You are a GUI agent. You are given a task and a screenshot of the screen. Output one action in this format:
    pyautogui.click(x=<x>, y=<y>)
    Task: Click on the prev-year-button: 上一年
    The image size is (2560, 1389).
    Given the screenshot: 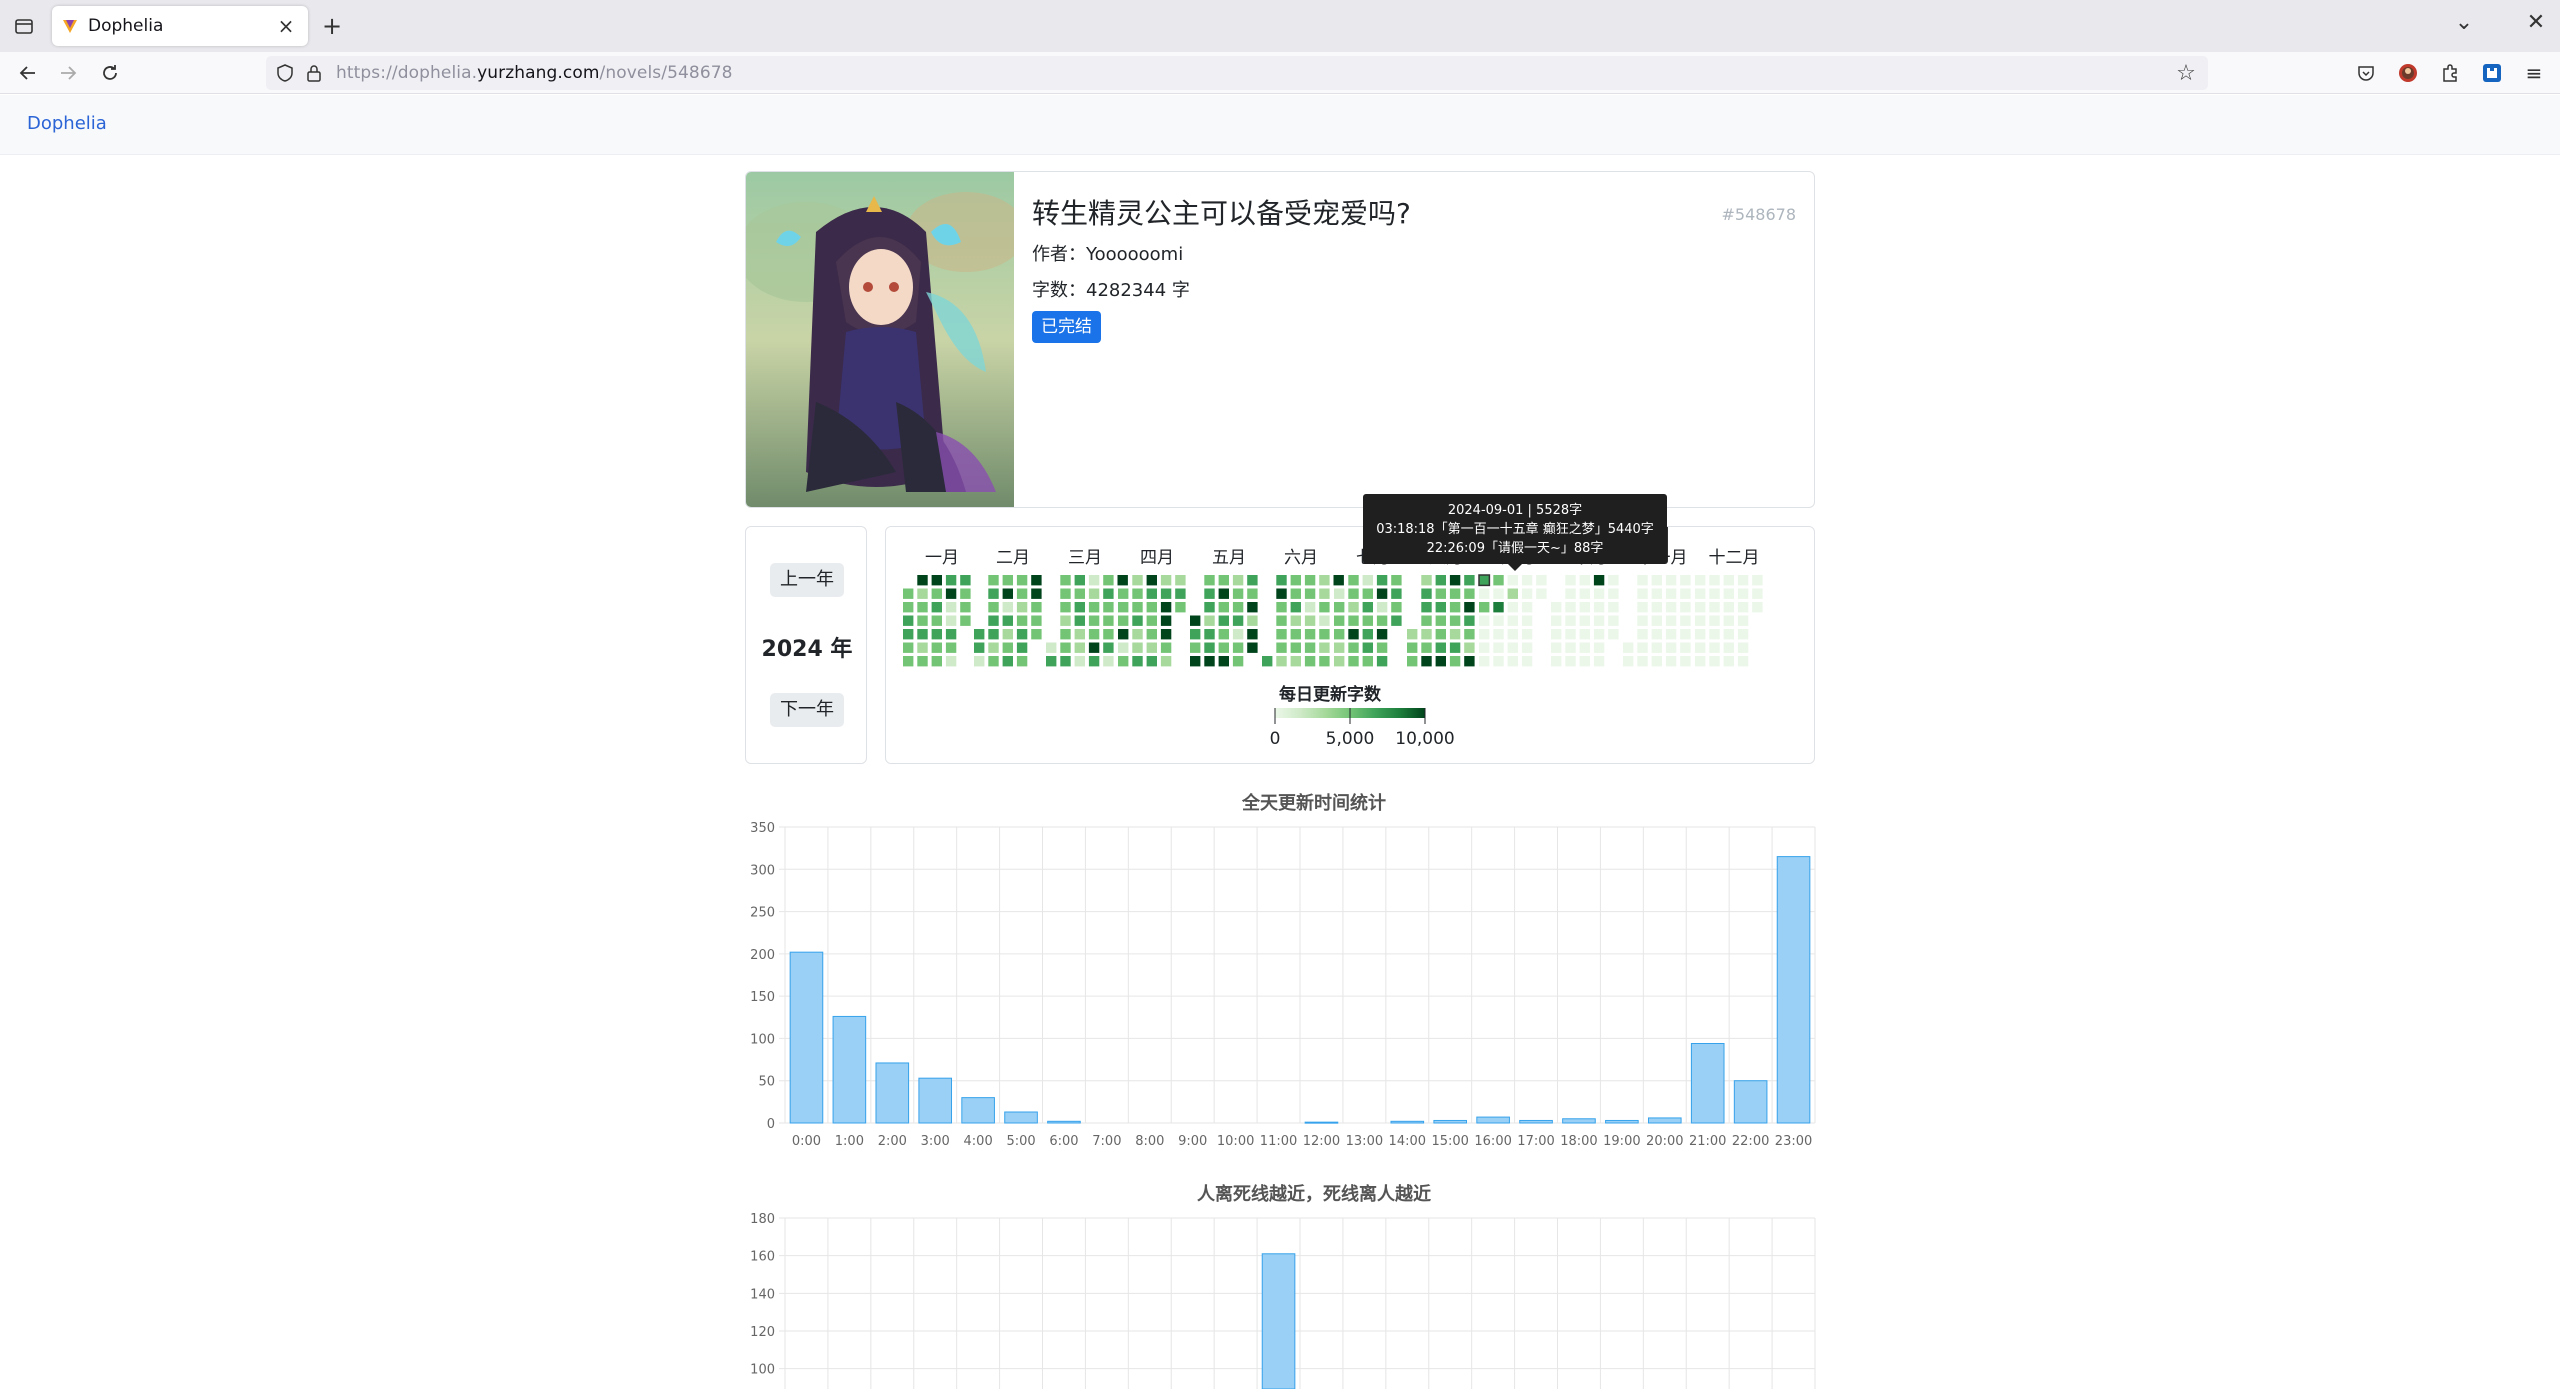 What is the action you would take?
    pyautogui.click(x=807, y=580)
    